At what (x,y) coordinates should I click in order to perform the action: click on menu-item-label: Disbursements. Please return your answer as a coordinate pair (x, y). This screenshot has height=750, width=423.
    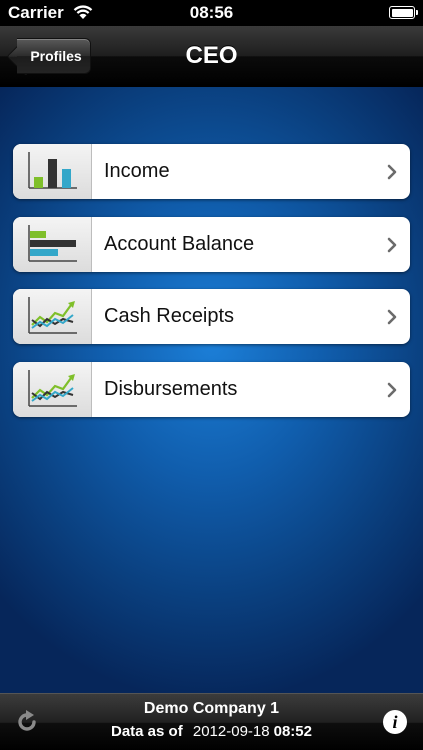
    Looking at the image, I should click on (171, 388).